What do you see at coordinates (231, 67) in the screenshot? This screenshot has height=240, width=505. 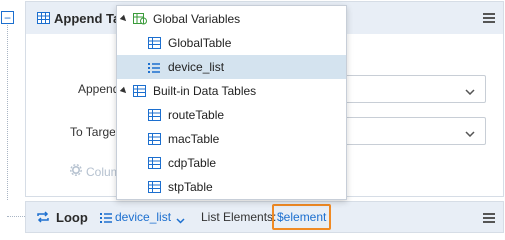 I see `dropdown-item-device-list: device_list` at bounding box center [231, 67].